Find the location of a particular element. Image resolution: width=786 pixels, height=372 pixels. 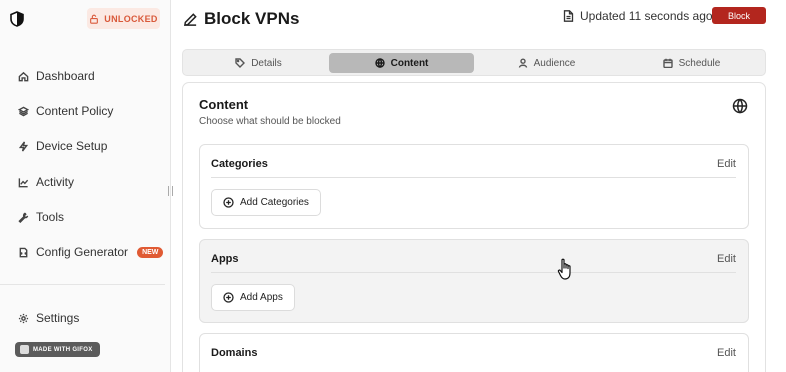

add-button-label: Add Apps is located at coordinates (261, 297).